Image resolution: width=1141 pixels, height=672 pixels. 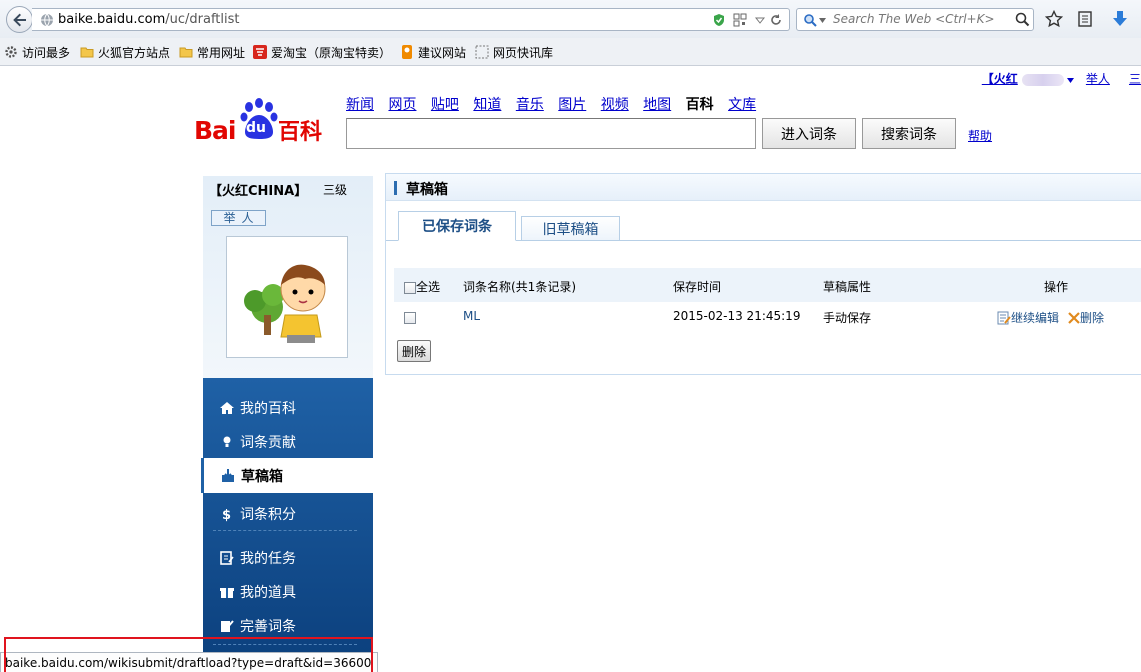 What do you see at coordinates (847, 318) in the screenshot?
I see `draft-attribute: 手动保存` at bounding box center [847, 318].